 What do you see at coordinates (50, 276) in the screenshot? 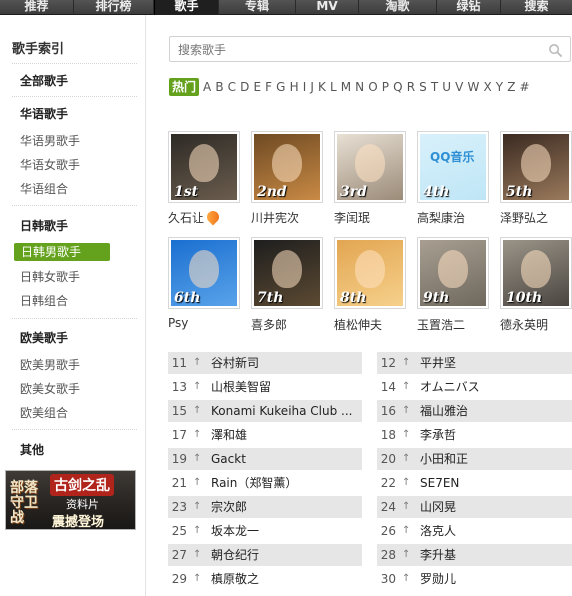
I see `sidebar-item-jpkr-female: 日韩女歌手` at bounding box center [50, 276].